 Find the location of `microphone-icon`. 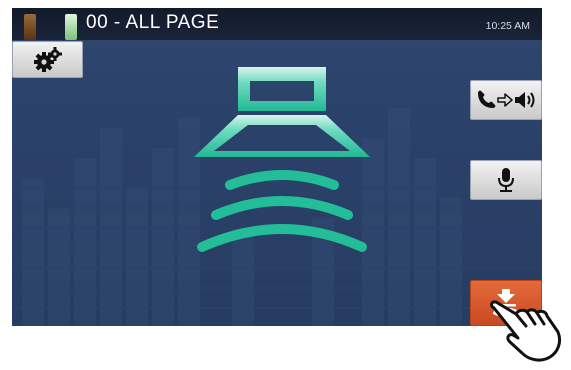

microphone-icon is located at coordinates (506, 180).